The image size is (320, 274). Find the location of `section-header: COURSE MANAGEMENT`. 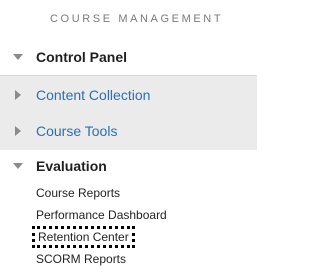

section-header: COURSE MANAGEMENT is located at coordinates (137, 19).